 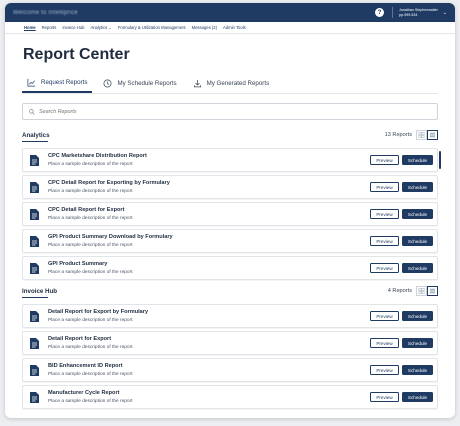 I want to click on user-menu: Jonathan Stephenwalter pp-999-534, so click(x=418, y=13).